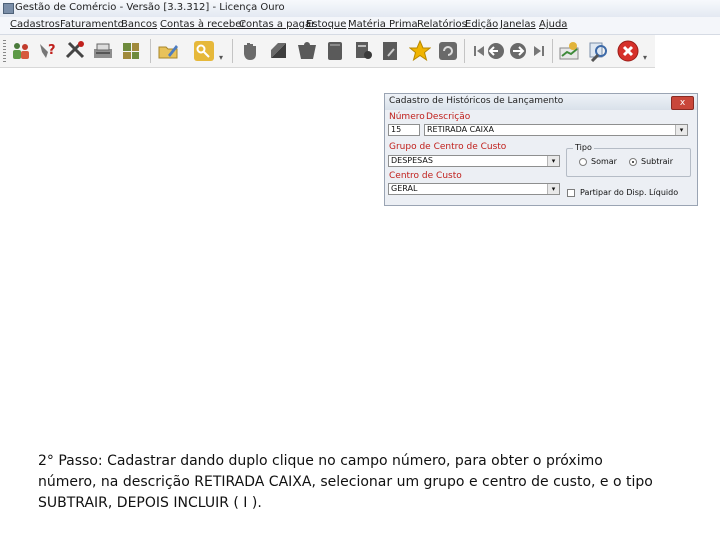 Image resolution: width=720 pixels, height=540 pixels. Describe the element at coordinates (139, 24) in the screenshot. I see `menu-bancos: Bancos` at that location.